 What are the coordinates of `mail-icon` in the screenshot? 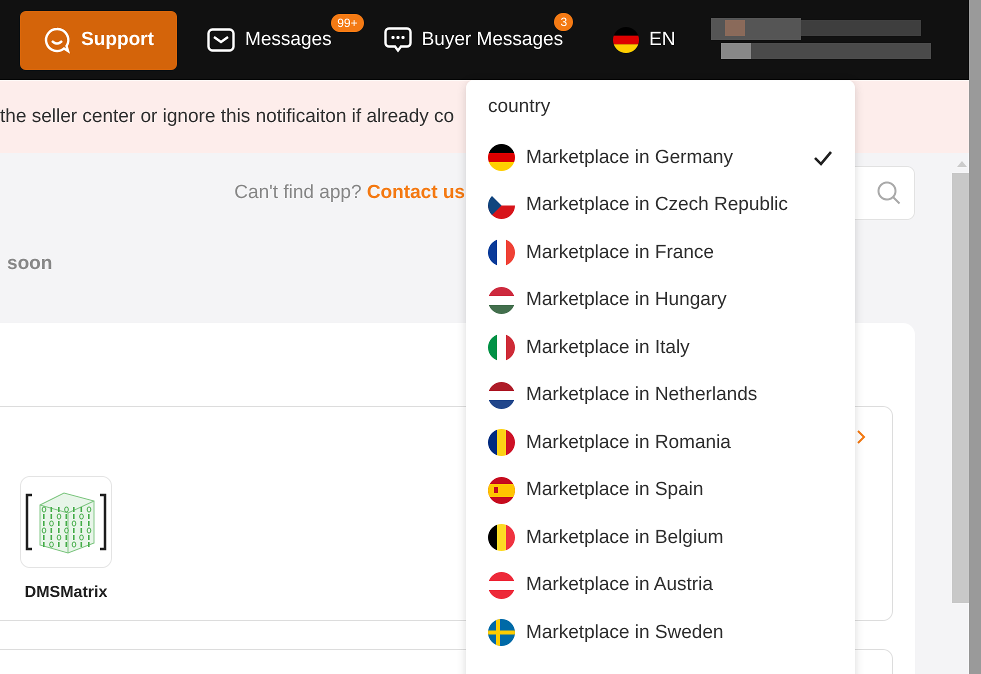 It's located at (221, 40).